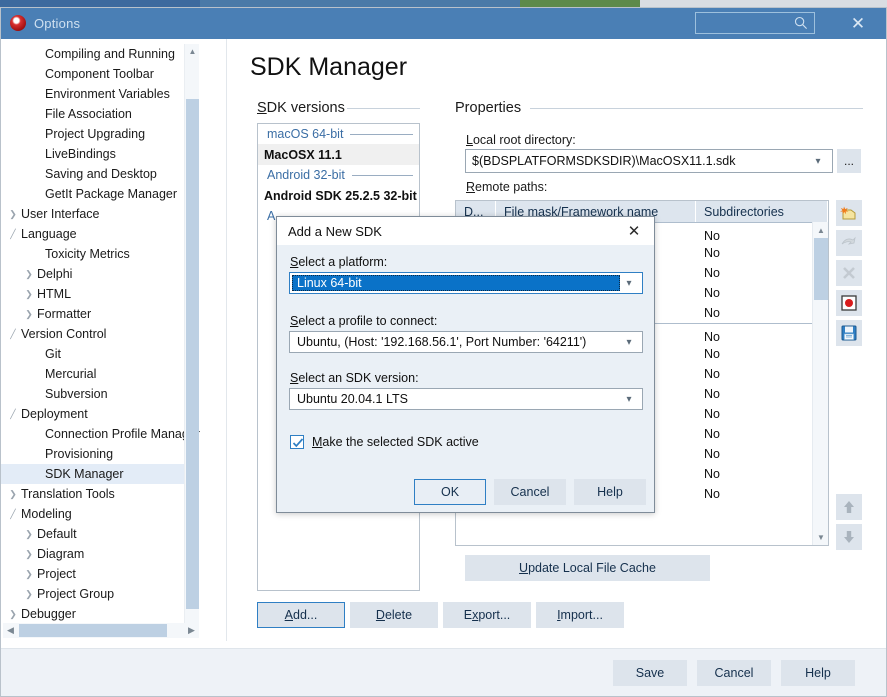  What do you see at coordinates (99, 274) in the screenshot?
I see `sidebar-item-delphi: ❯ Delphi` at bounding box center [99, 274].